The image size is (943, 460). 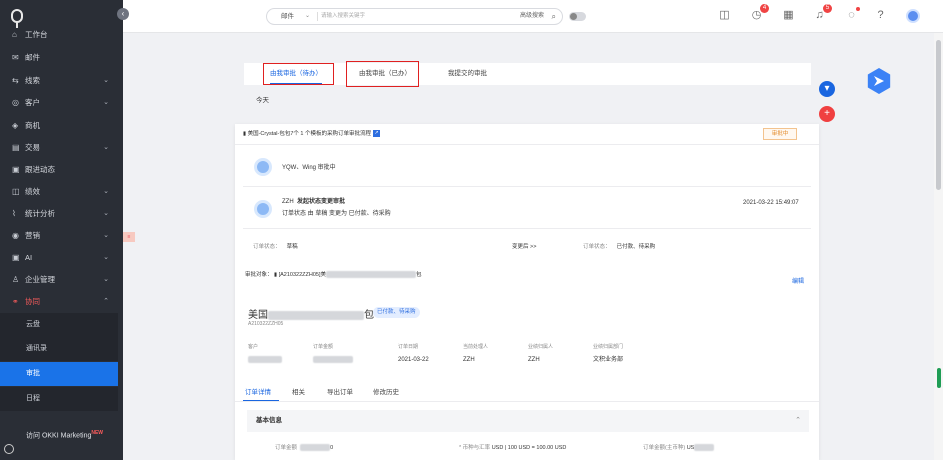 What do you see at coordinates (59, 349) in the screenshot?
I see `sidebar-subitem-contacts: 通讯录` at bounding box center [59, 349].